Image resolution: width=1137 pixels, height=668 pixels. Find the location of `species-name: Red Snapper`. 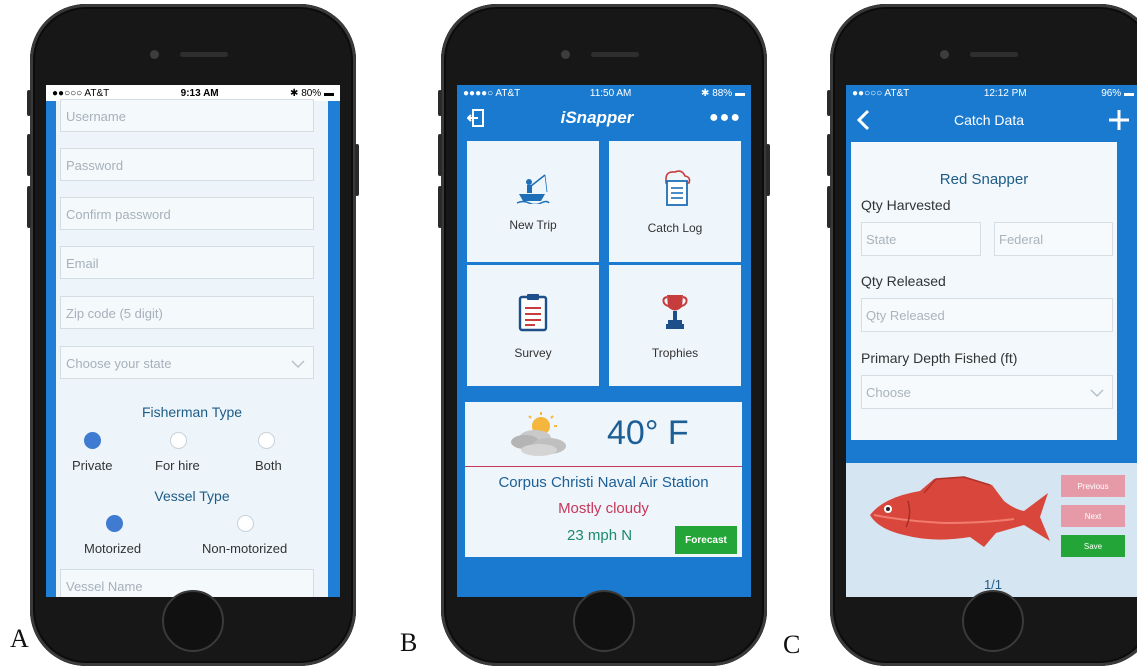

species-name: Red Snapper is located at coordinates (984, 179).